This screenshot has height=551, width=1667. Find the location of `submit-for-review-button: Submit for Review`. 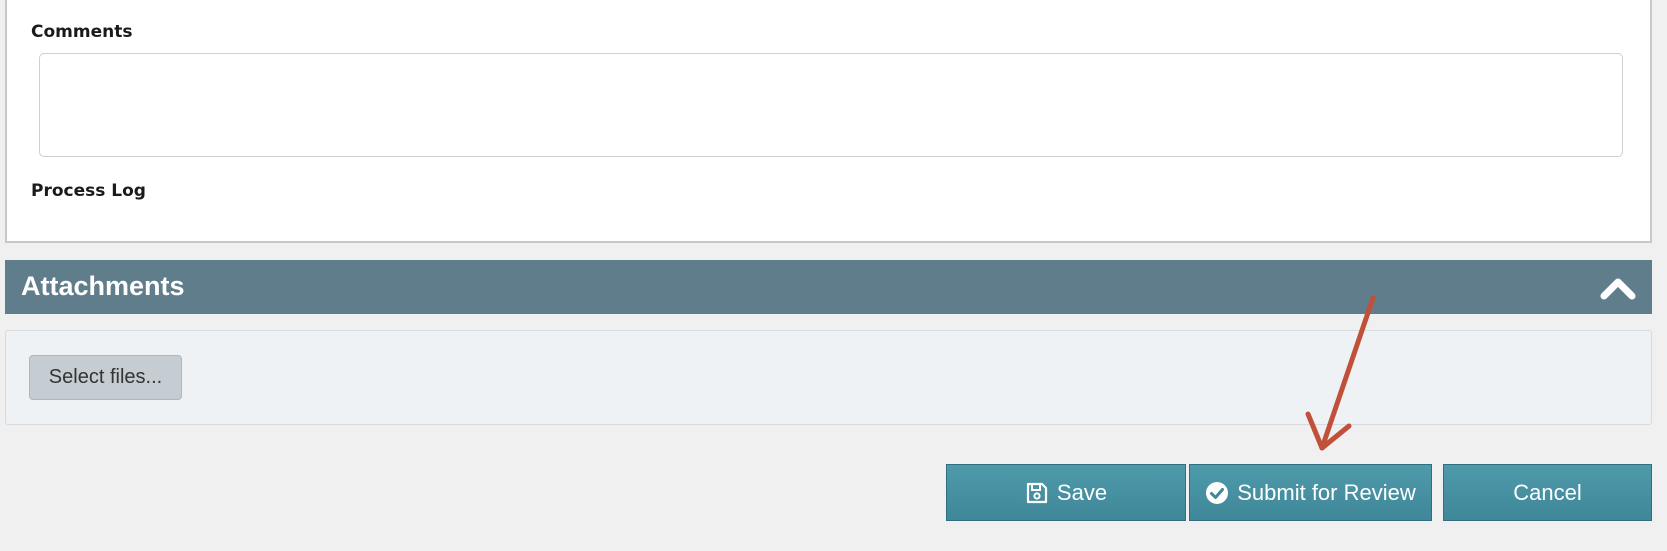

submit-for-review-button: Submit for Review is located at coordinates (1310, 492).